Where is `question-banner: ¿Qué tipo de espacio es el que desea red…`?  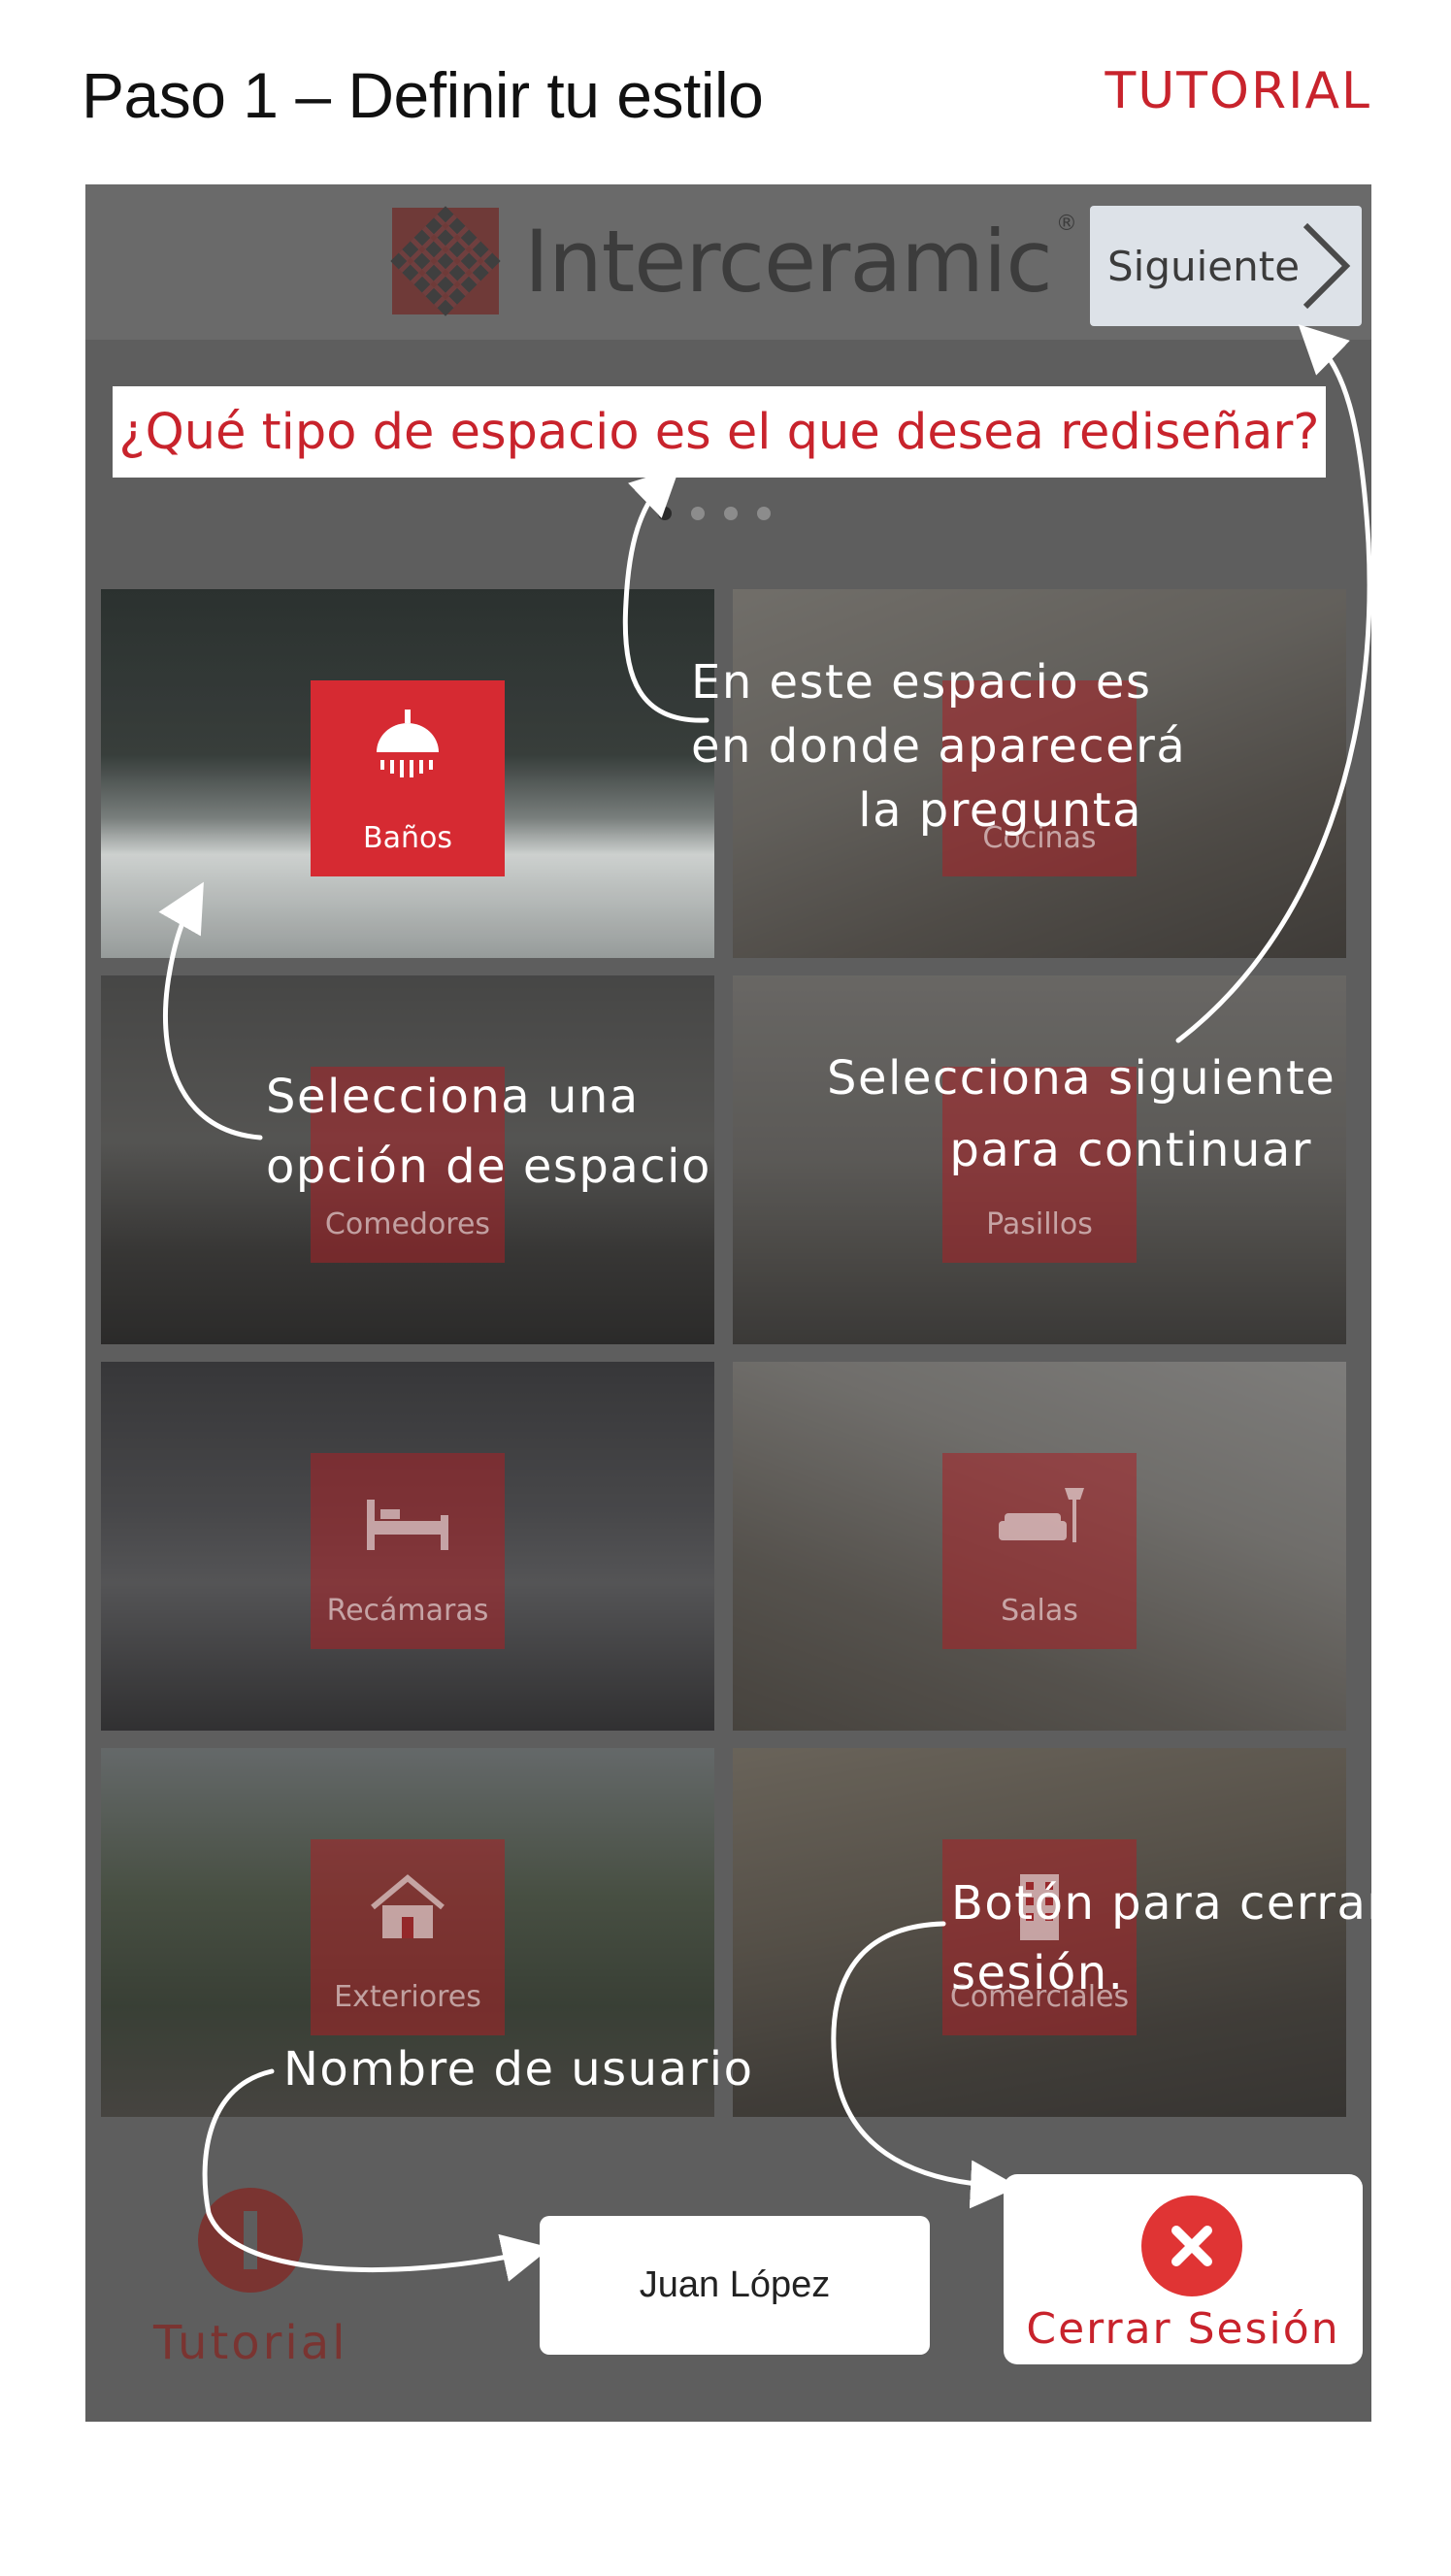 question-banner: ¿Qué tipo de espacio es el que desea red… is located at coordinates (719, 432).